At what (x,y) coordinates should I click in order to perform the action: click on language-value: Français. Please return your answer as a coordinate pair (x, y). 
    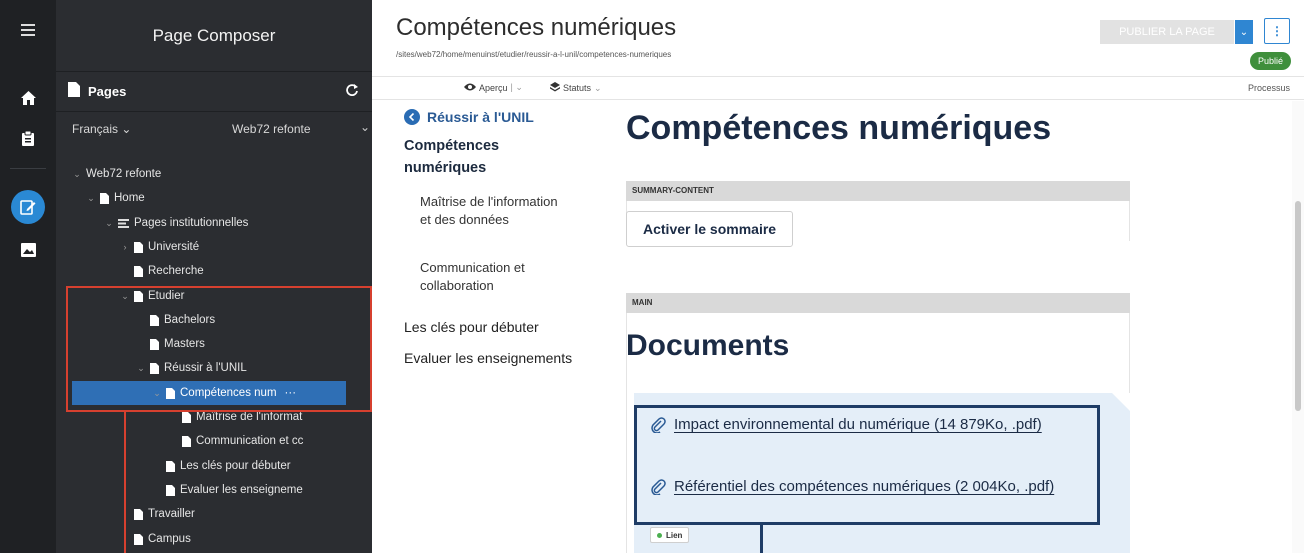
    Looking at the image, I should click on (95, 129).